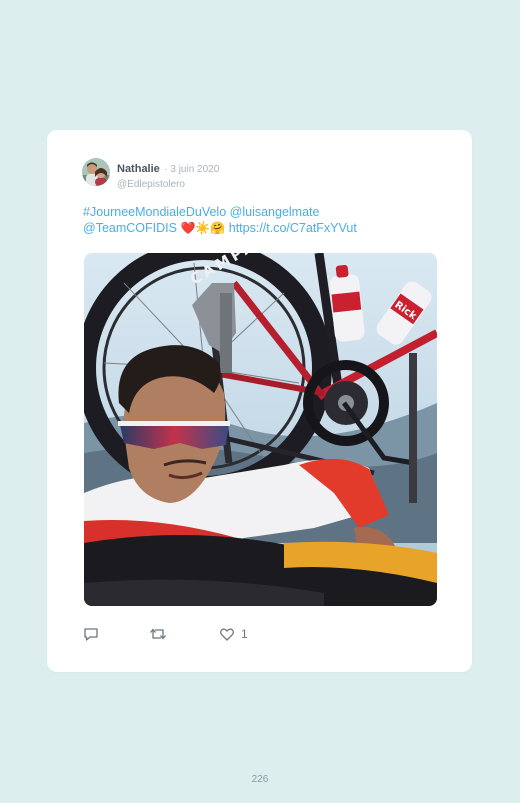 The width and height of the screenshot is (520, 803). What do you see at coordinates (130, 228) in the screenshot?
I see `mention-link: @TeamCOFIDIS` at bounding box center [130, 228].